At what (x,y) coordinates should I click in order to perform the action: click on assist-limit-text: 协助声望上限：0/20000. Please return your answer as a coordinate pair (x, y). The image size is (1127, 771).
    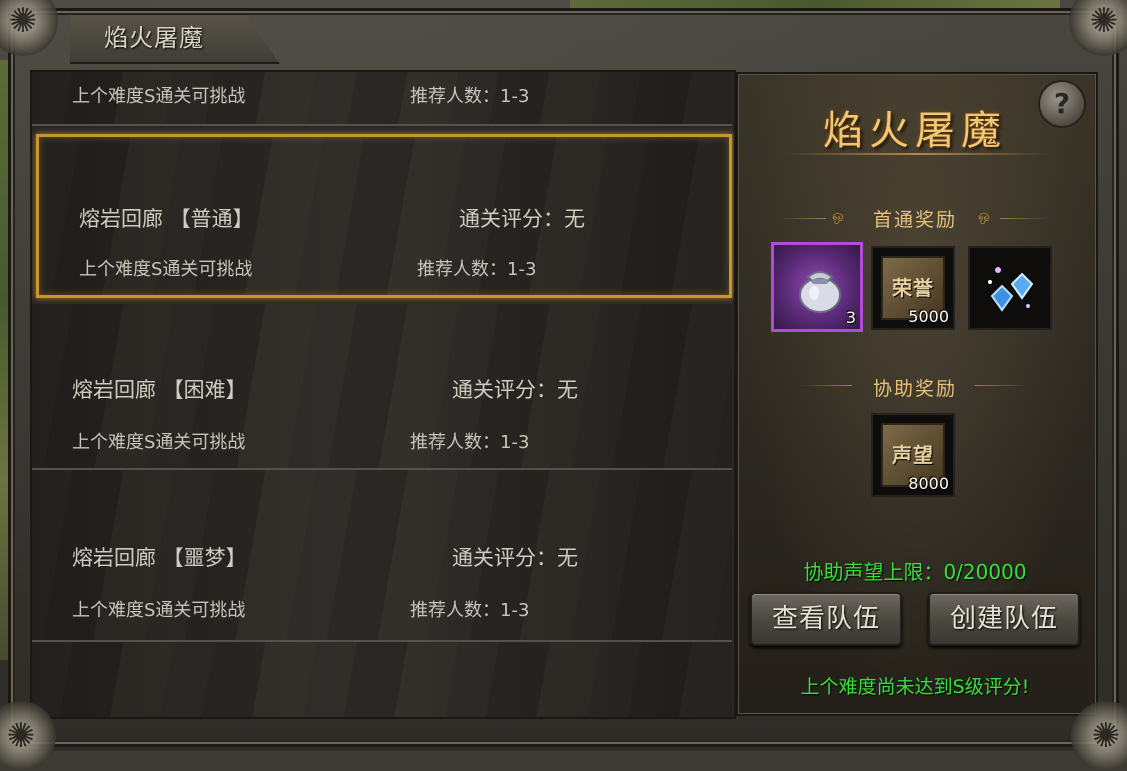
    Looking at the image, I should click on (915, 572).